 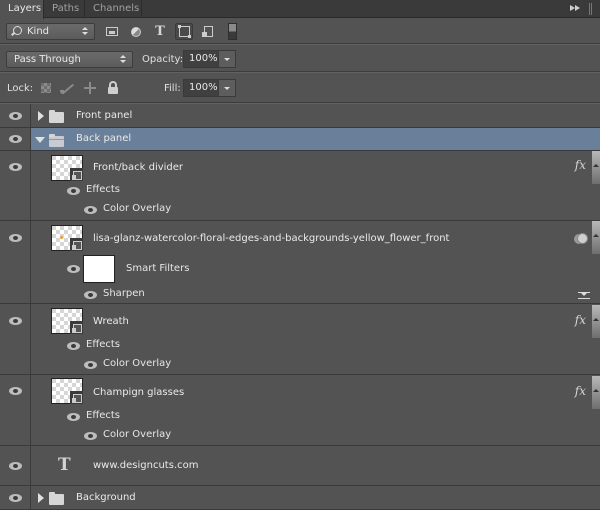 I want to click on smart-object-filter-button, so click(x=208, y=31).